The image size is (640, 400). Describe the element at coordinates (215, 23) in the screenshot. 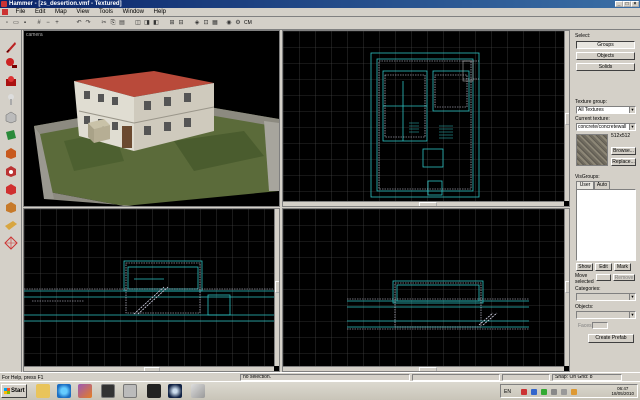

I see `toggle-cordon-icon: ▦` at that location.